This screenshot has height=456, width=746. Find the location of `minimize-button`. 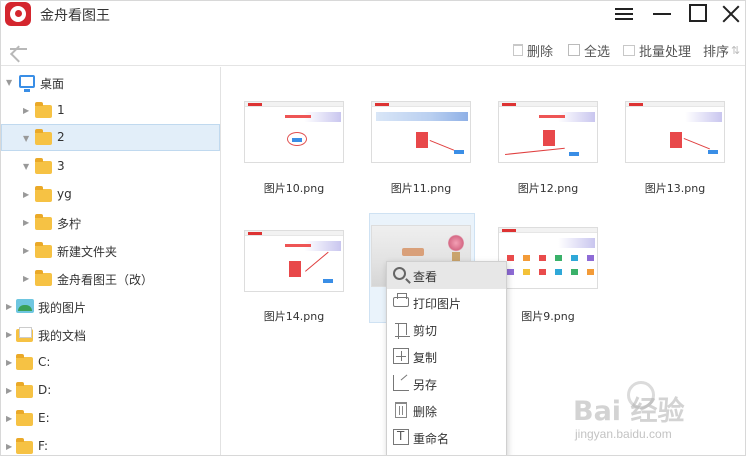

minimize-button is located at coordinates (662, 14).